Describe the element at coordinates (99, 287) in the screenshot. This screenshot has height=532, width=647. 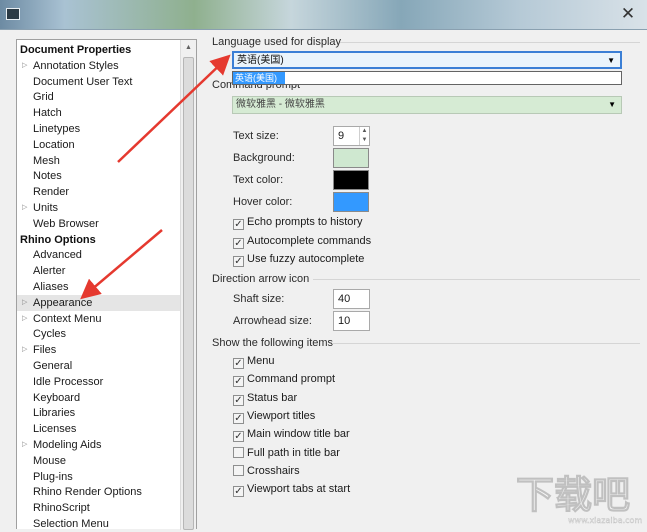
I see `tree-item: Aliases` at that location.